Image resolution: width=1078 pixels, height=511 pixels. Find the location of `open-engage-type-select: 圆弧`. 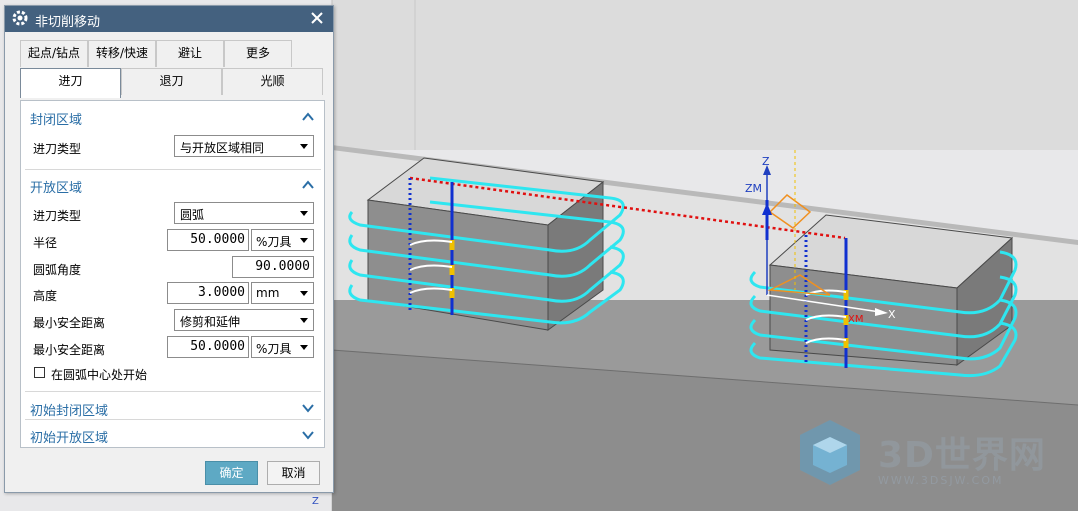

open-engage-type-select: 圆弧 is located at coordinates (244, 213).